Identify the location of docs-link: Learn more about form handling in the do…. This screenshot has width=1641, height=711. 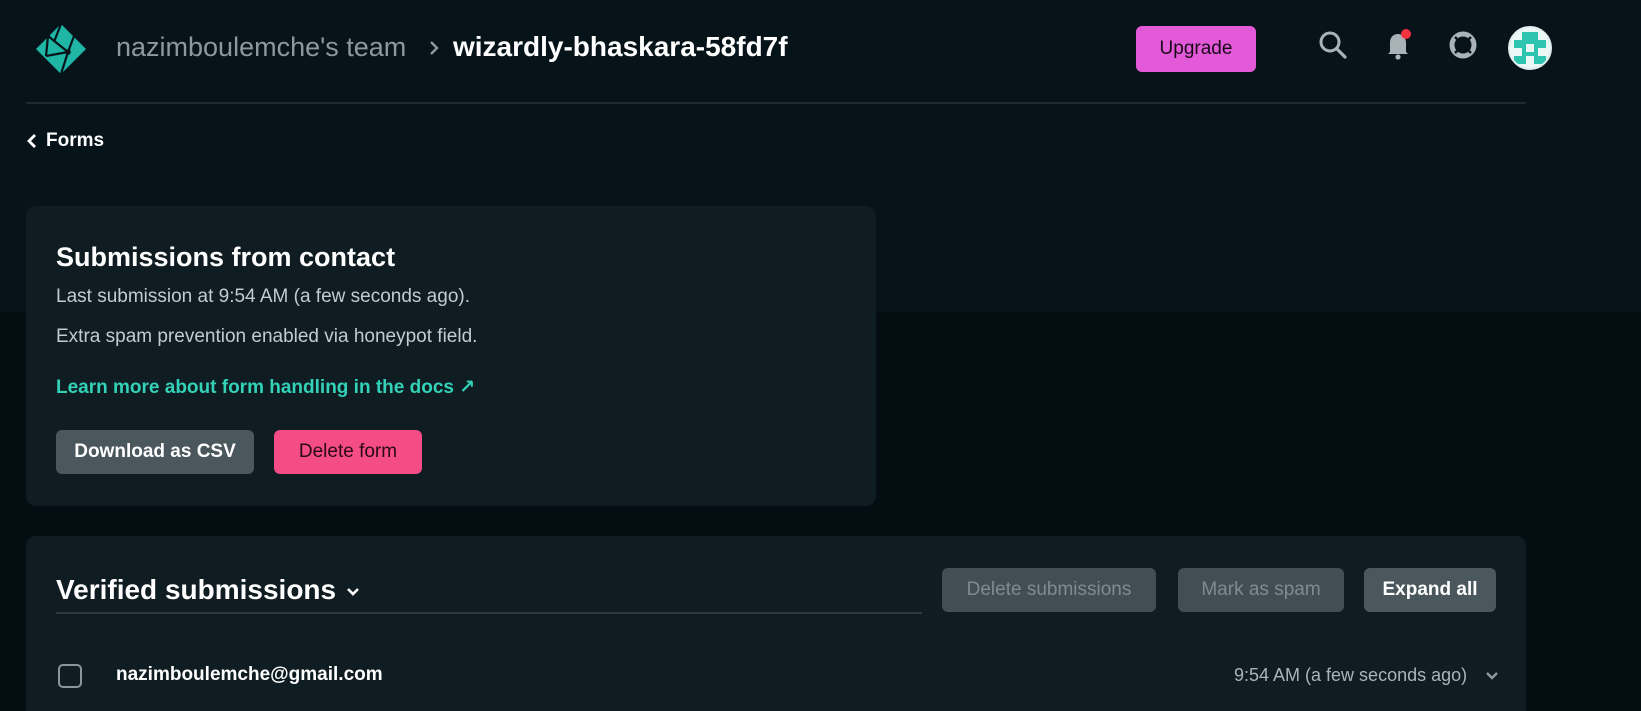
(265, 387).